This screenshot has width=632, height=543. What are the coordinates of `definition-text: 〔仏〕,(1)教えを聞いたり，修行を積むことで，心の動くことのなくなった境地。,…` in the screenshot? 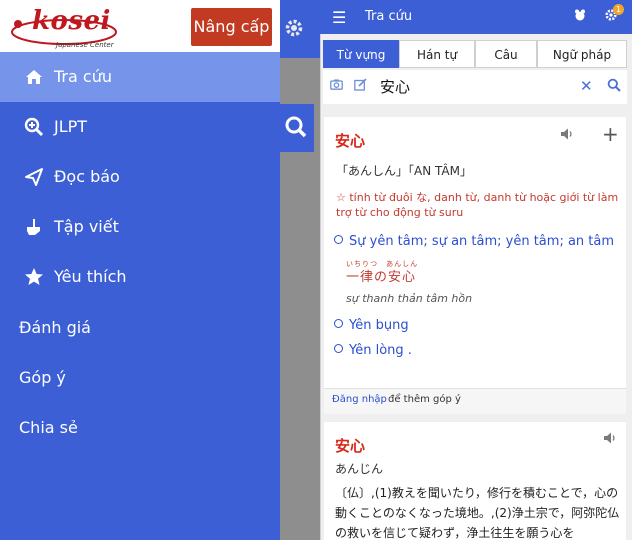 It's located at (477, 513).